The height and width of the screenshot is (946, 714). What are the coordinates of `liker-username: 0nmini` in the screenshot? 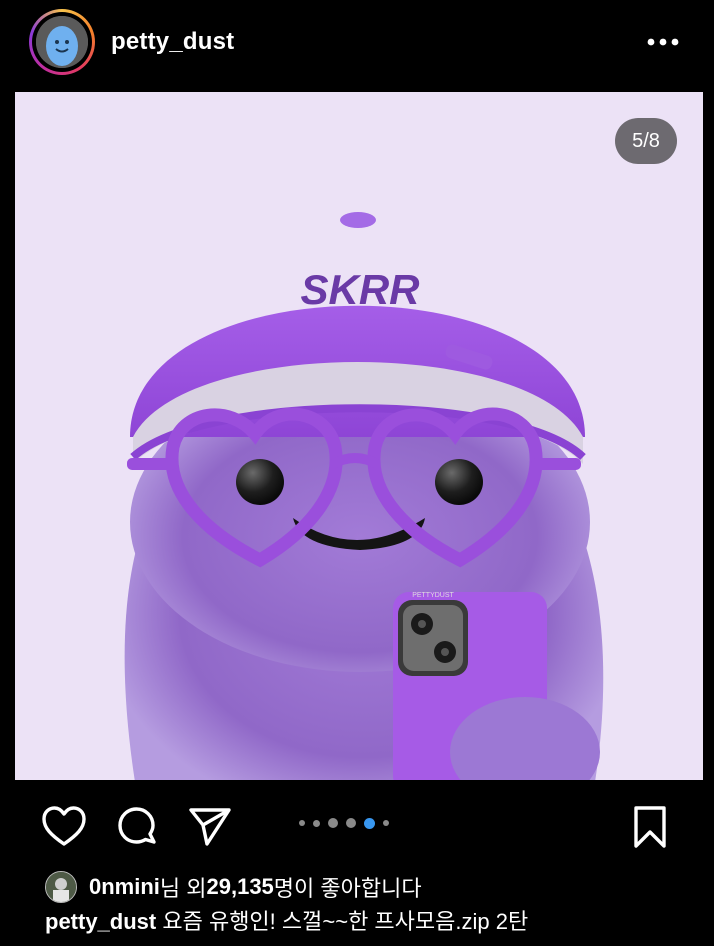 It's located at (124, 887).